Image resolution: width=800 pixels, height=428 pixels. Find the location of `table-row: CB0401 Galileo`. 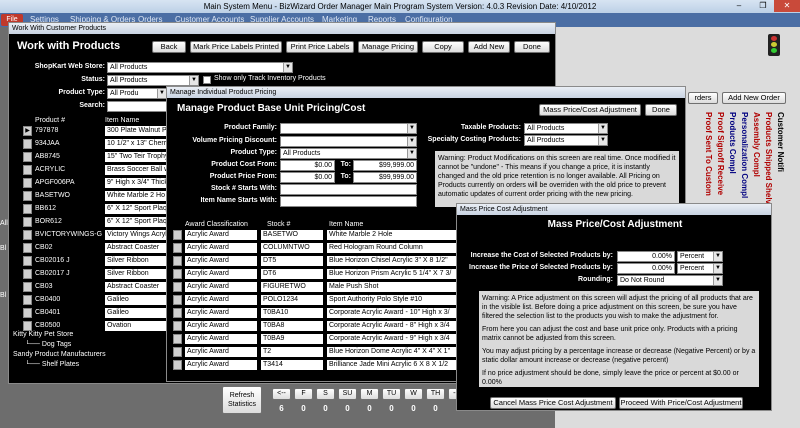

table-row: CB0401 Galileo is located at coordinates (98, 313).